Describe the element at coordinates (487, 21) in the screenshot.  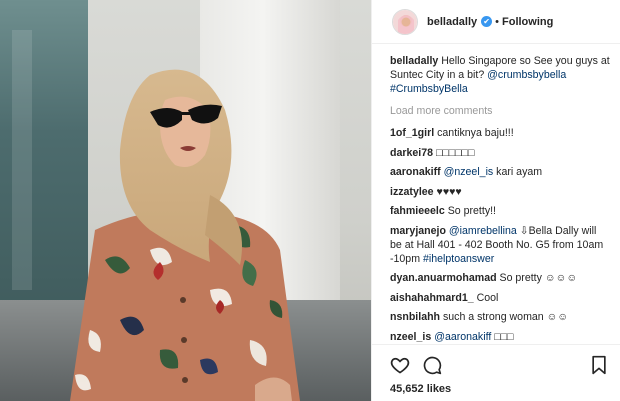
I see `verified-icon: ✔` at that location.